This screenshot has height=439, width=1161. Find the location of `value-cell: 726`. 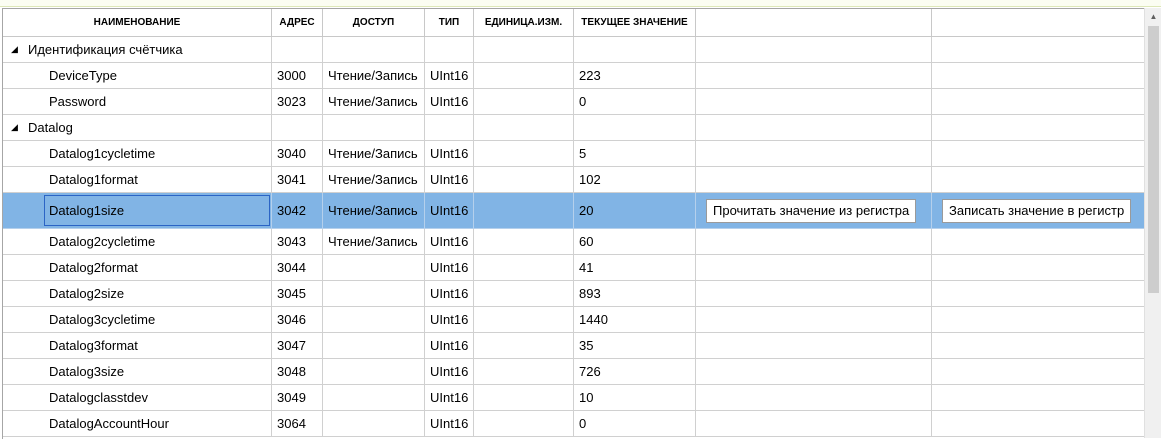

value-cell: 726 is located at coordinates (635, 372).